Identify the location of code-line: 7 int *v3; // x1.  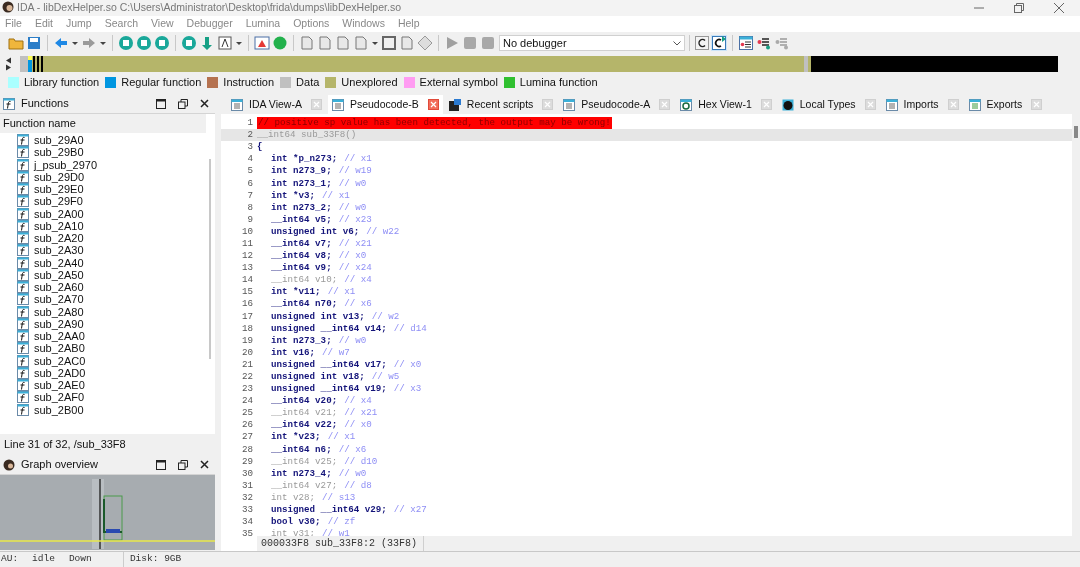
(646, 195).